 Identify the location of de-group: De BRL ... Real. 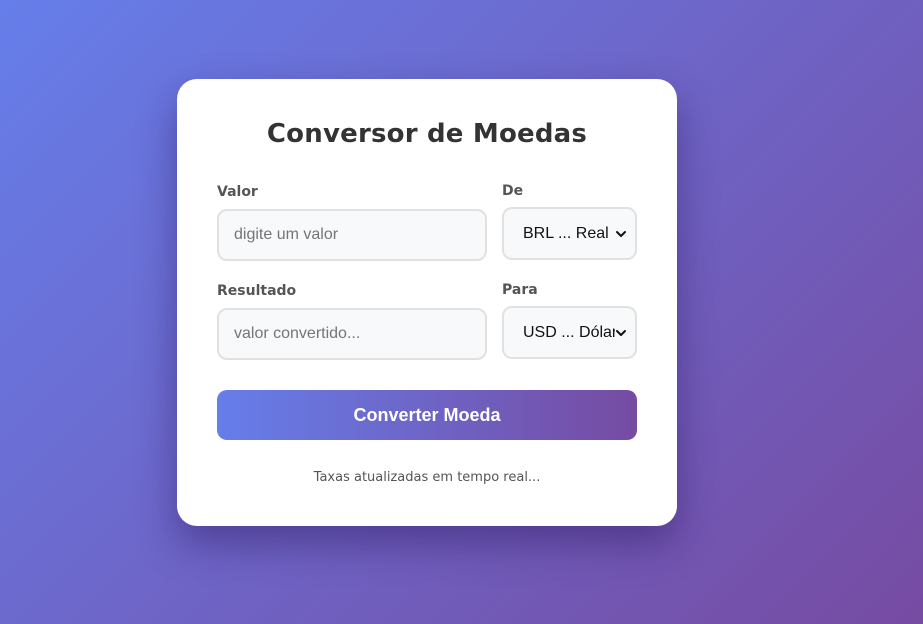
(569, 222).